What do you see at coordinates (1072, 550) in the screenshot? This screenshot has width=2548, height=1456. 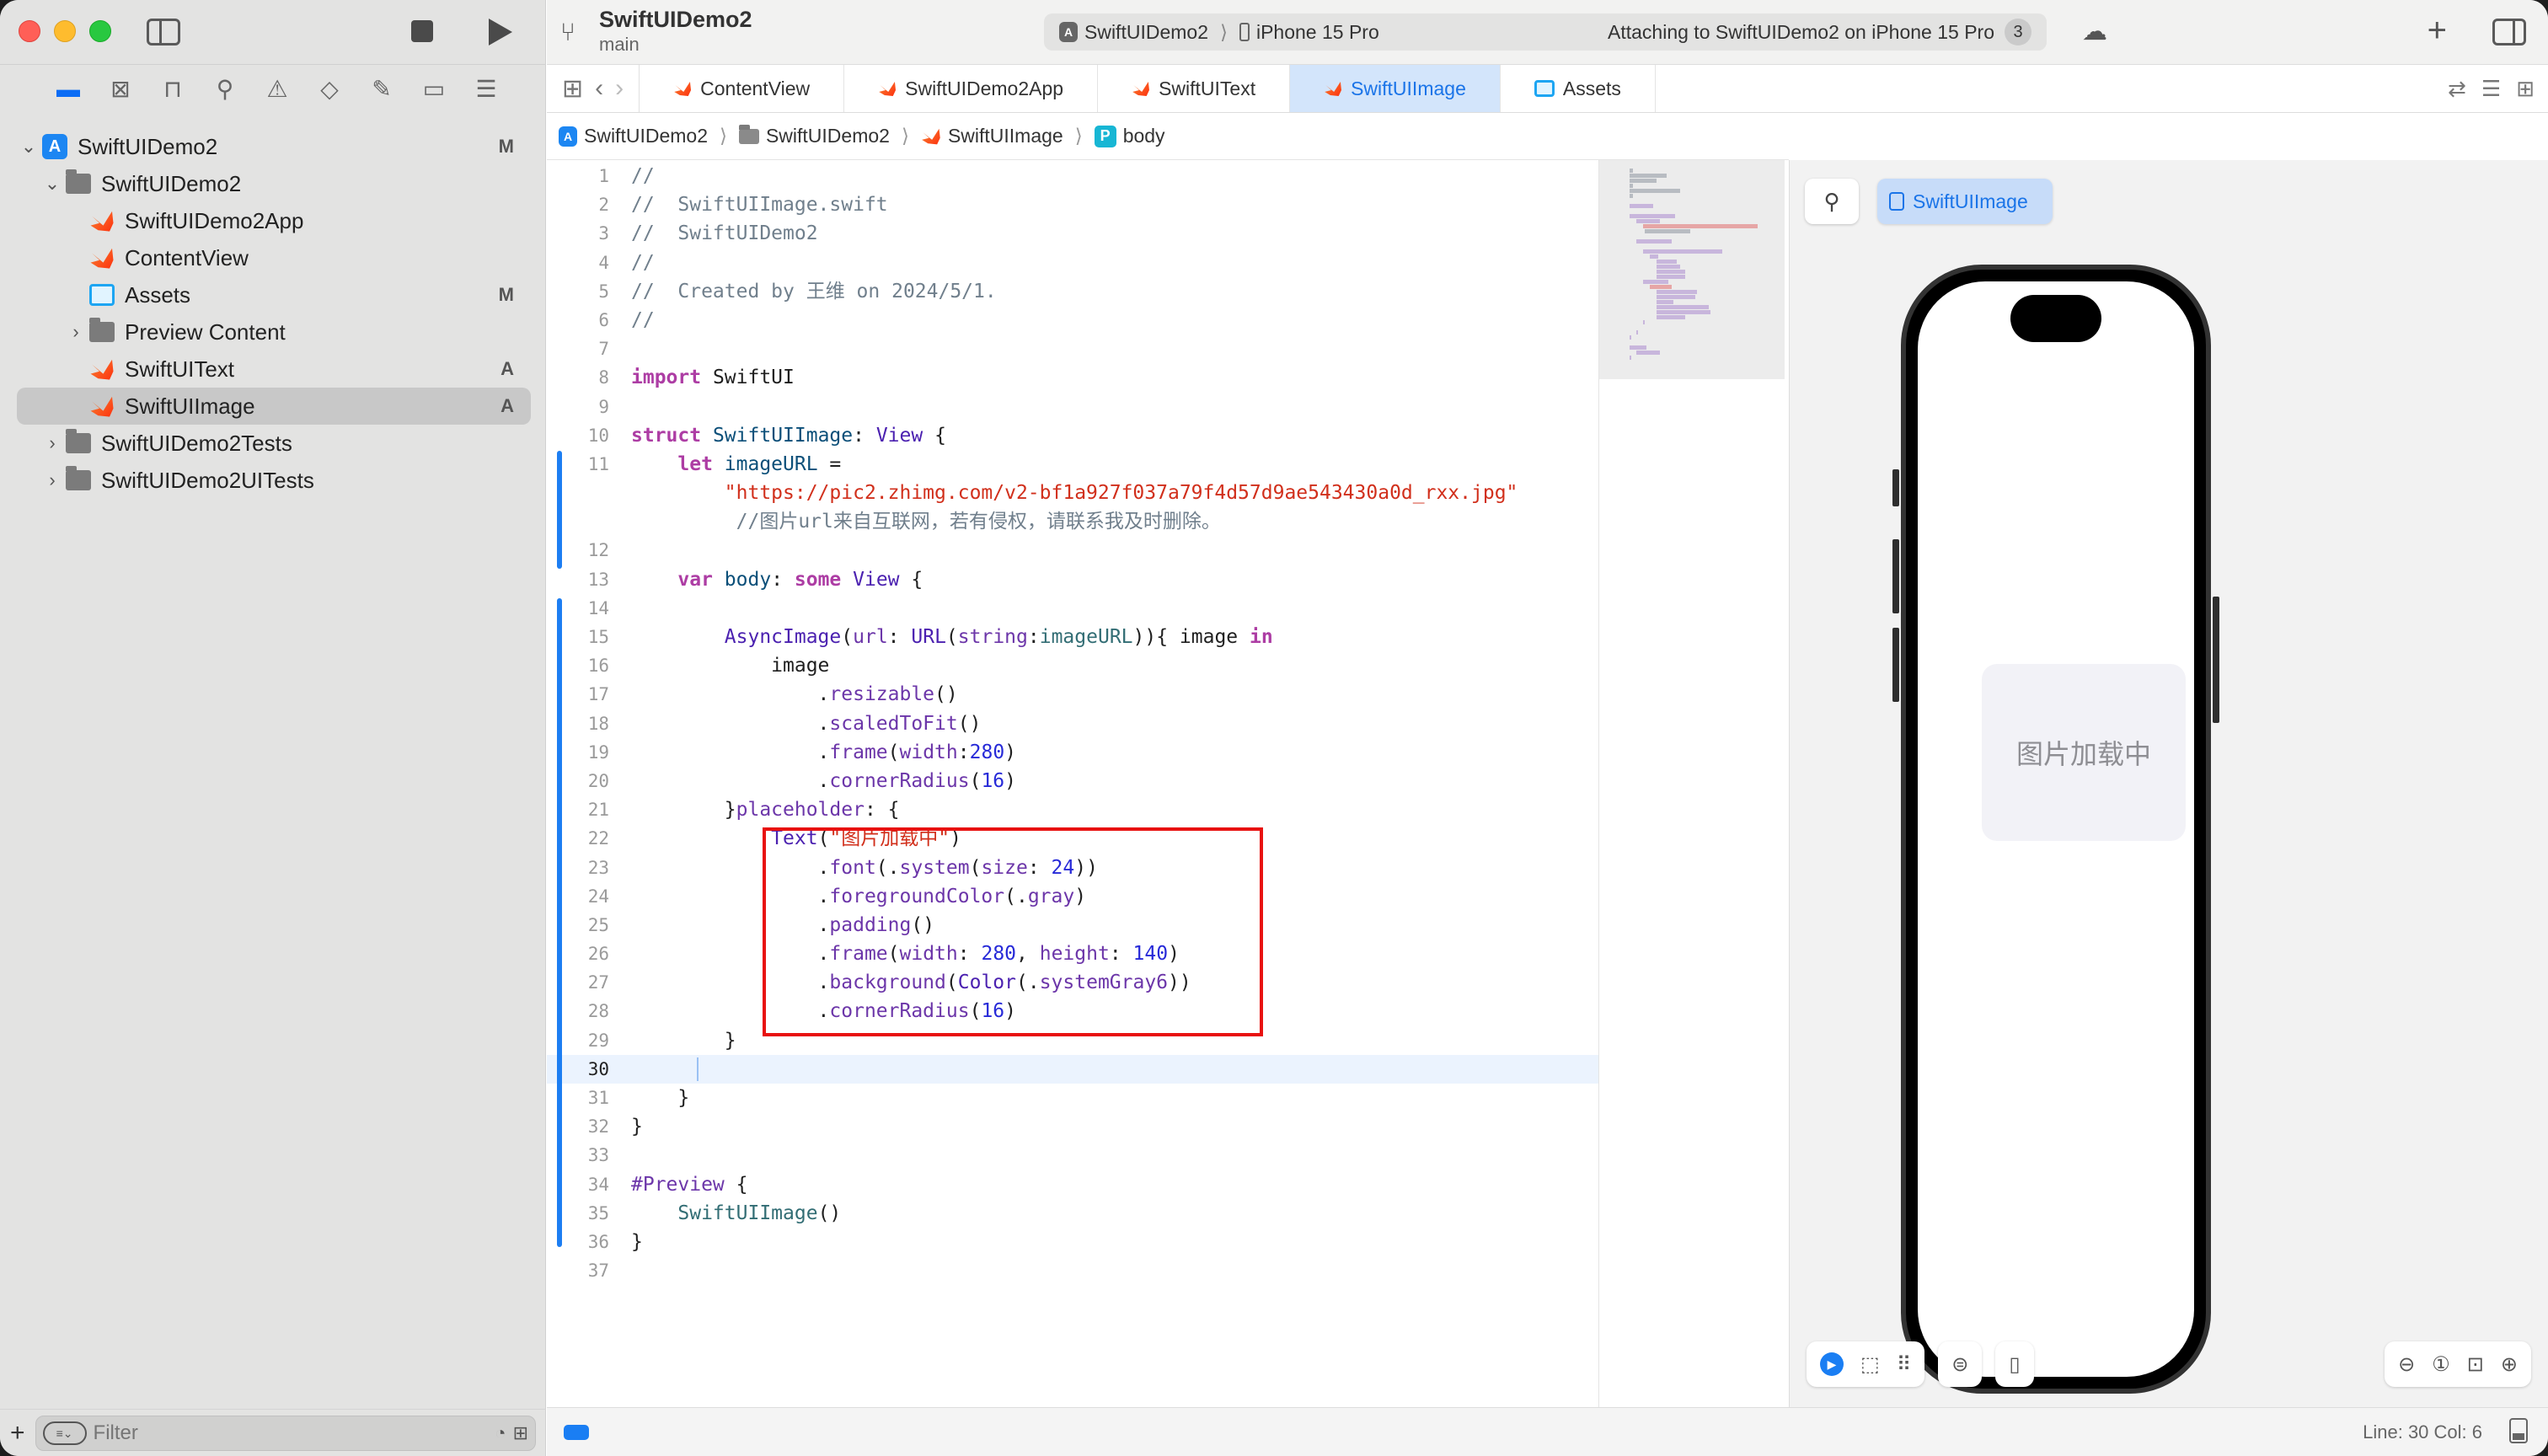 I see `code-line: 12` at bounding box center [1072, 550].